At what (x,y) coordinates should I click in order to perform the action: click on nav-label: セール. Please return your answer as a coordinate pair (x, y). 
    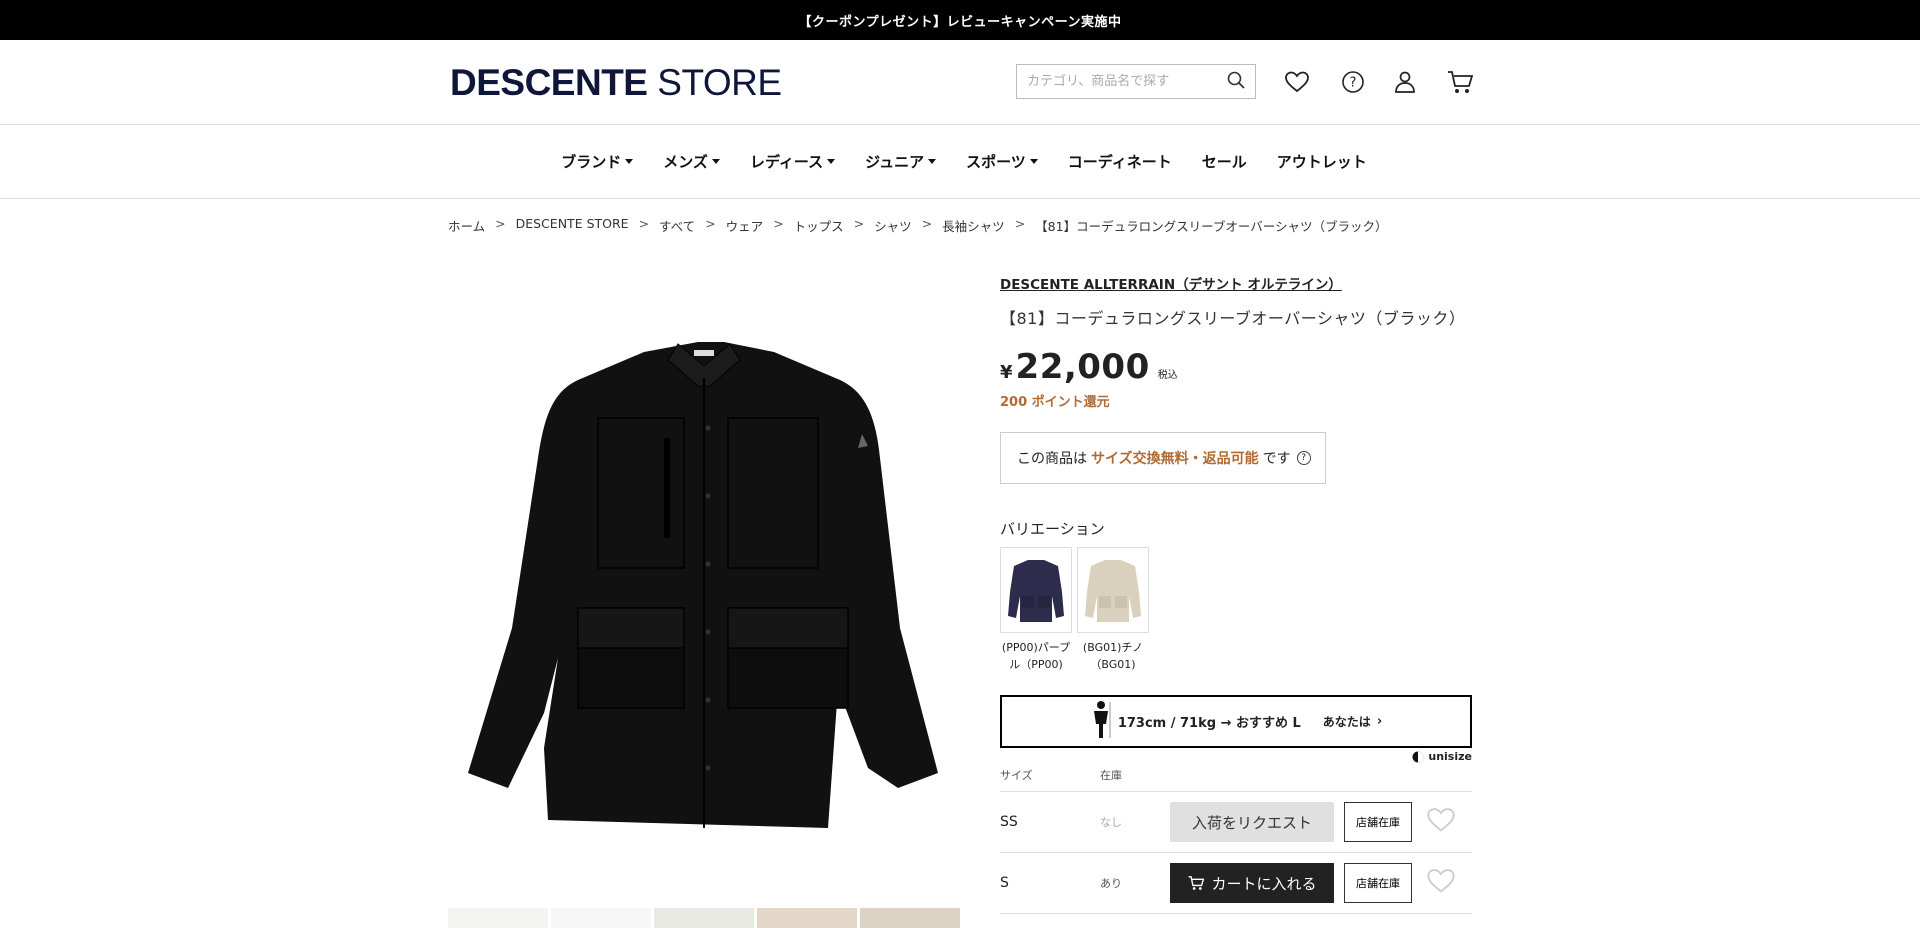
    Looking at the image, I should click on (1224, 162).